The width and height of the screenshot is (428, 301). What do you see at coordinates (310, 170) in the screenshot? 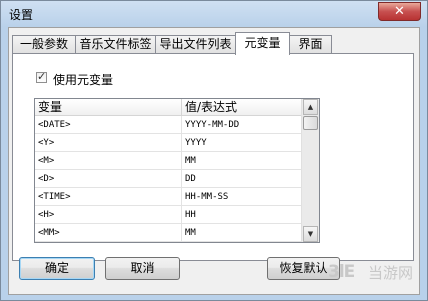
I see `vertical-scrollbar: ▲ ▼` at bounding box center [310, 170].